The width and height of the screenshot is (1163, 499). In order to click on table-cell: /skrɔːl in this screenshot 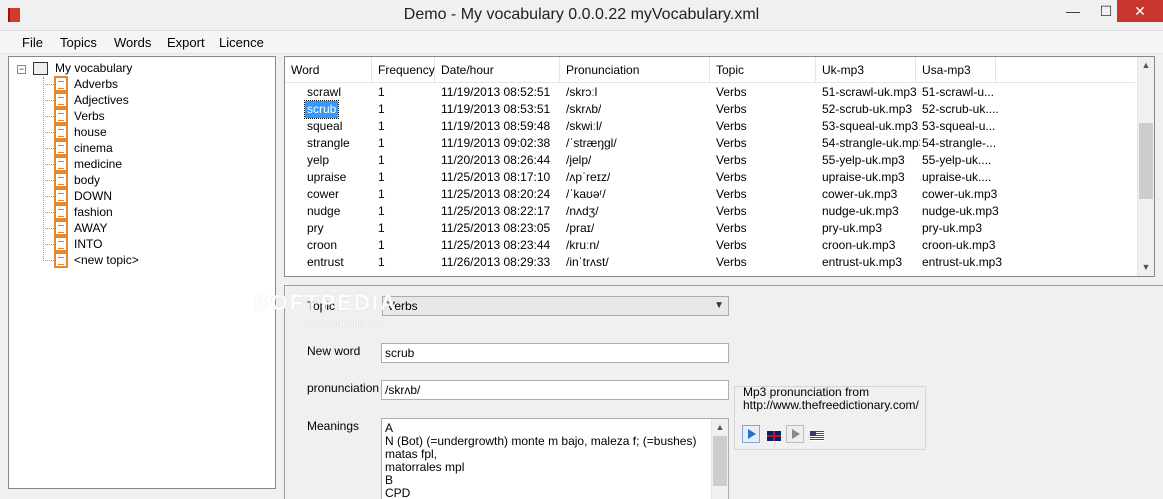, I will do `click(581, 92)`.